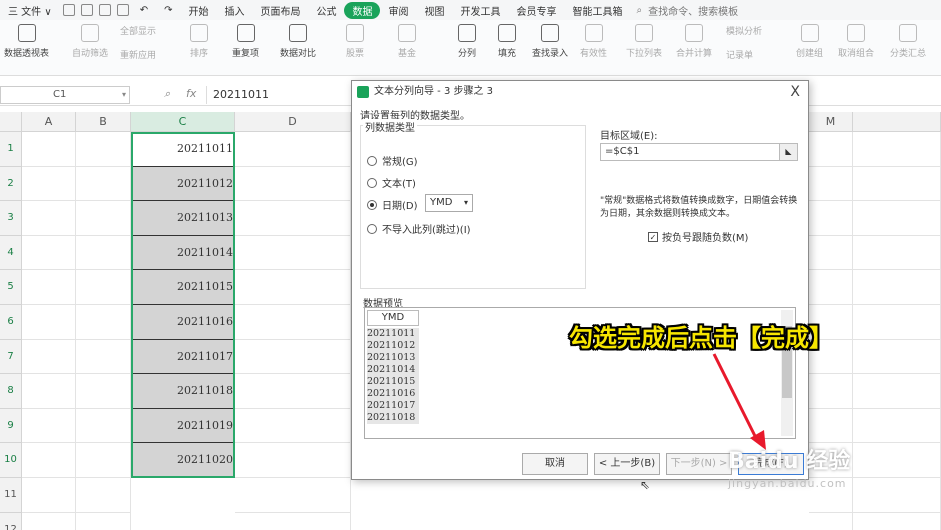 This screenshot has height=530, width=941. I want to click on pivot-button: 数据透视表, so click(26, 41).